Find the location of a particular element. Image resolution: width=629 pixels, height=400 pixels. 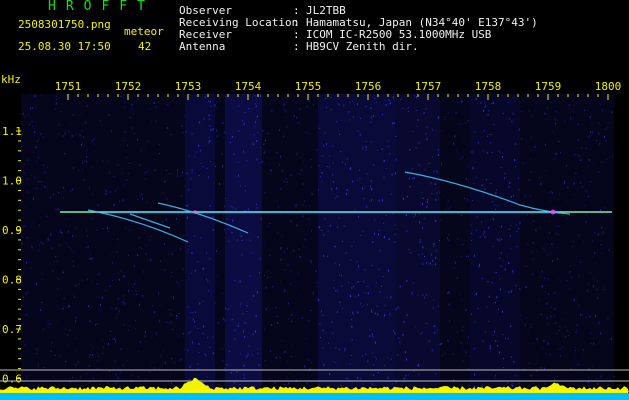

frequency-axis-labels: 1.11.00.90.80.70.6 is located at coordinates (12, 255).